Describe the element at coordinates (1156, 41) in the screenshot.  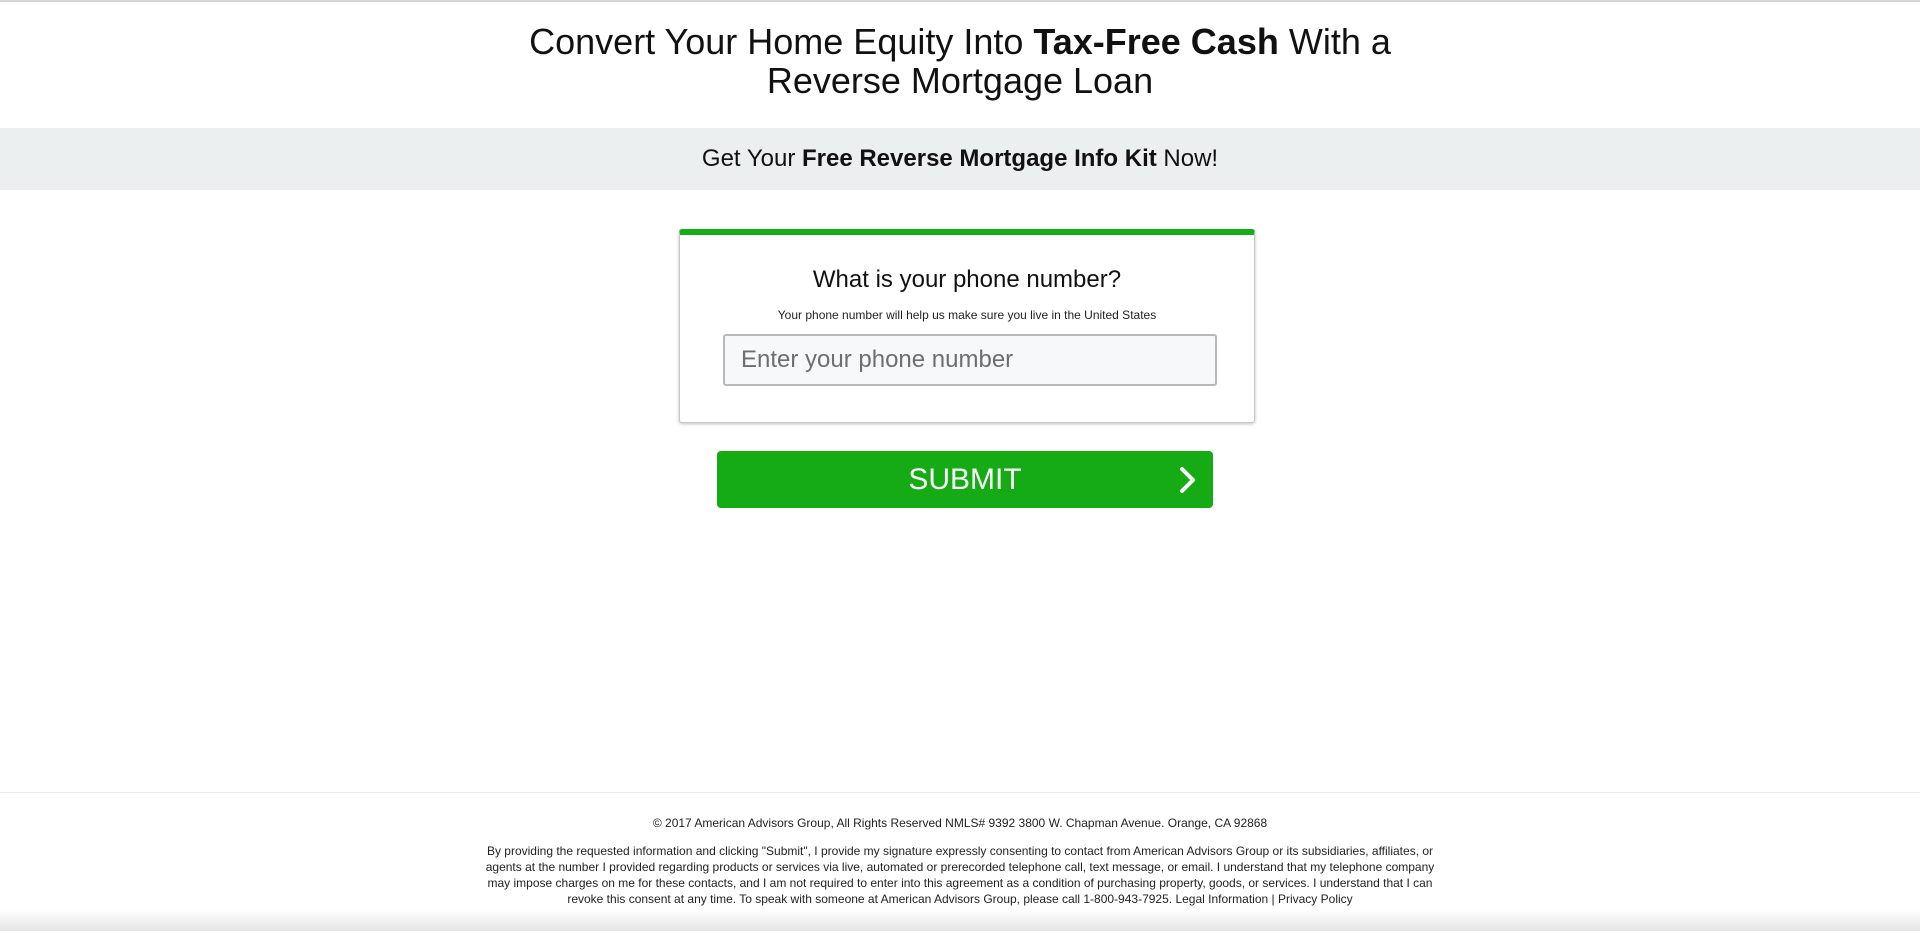
I see `headline-emphasis: Tax-Free Cash` at that location.